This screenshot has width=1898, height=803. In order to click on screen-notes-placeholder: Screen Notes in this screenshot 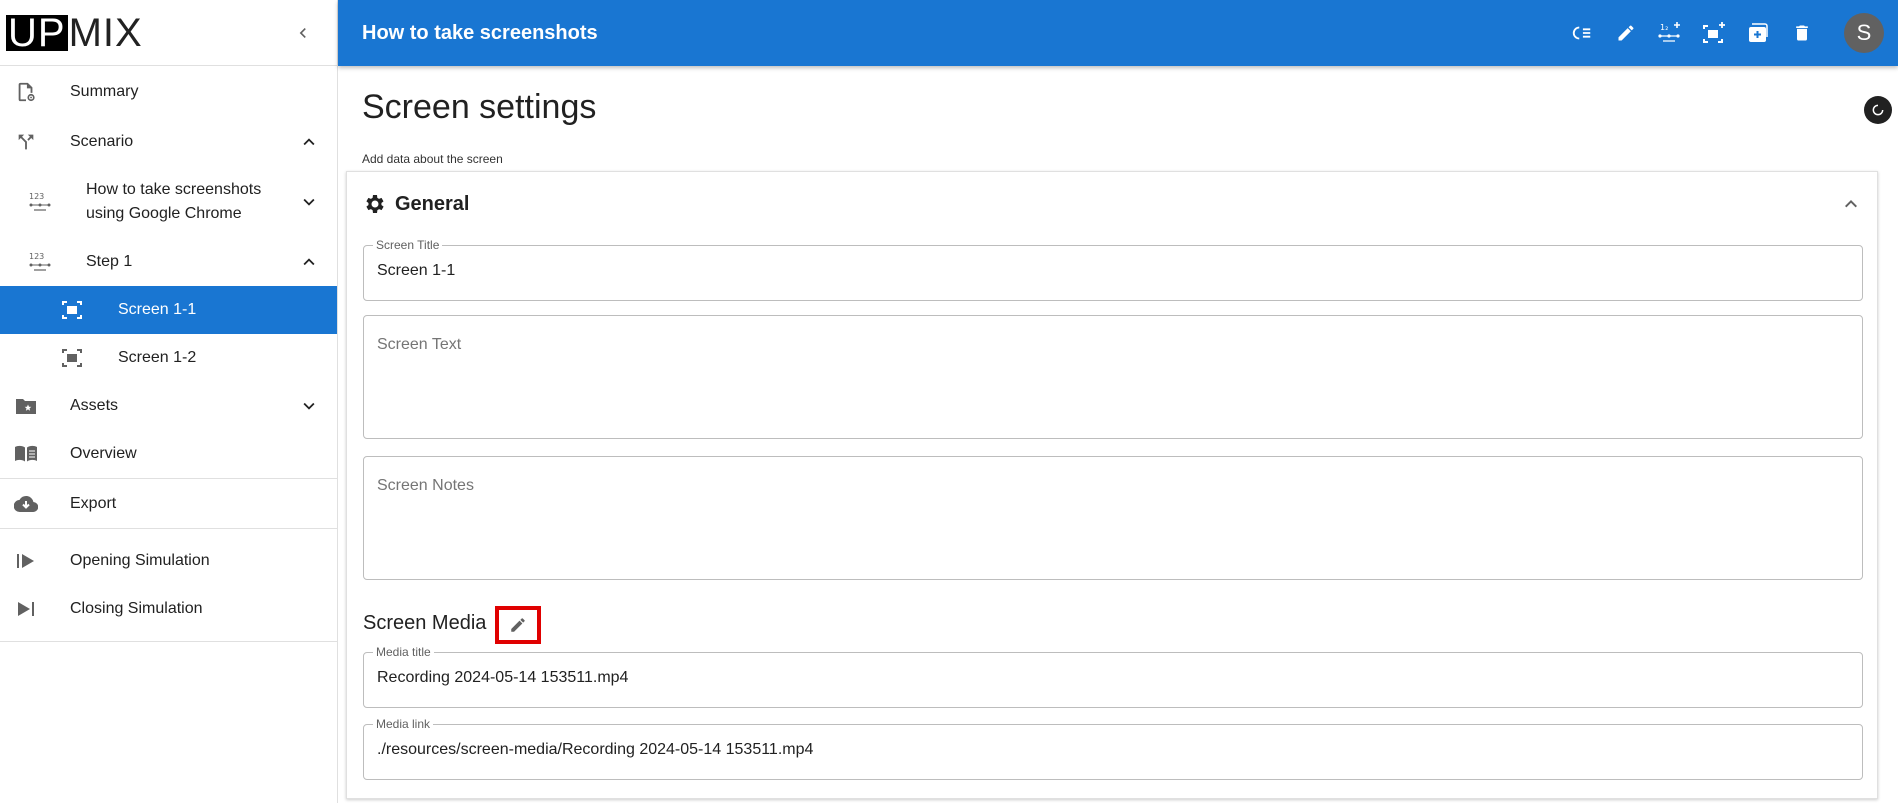, I will do `click(425, 485)`.